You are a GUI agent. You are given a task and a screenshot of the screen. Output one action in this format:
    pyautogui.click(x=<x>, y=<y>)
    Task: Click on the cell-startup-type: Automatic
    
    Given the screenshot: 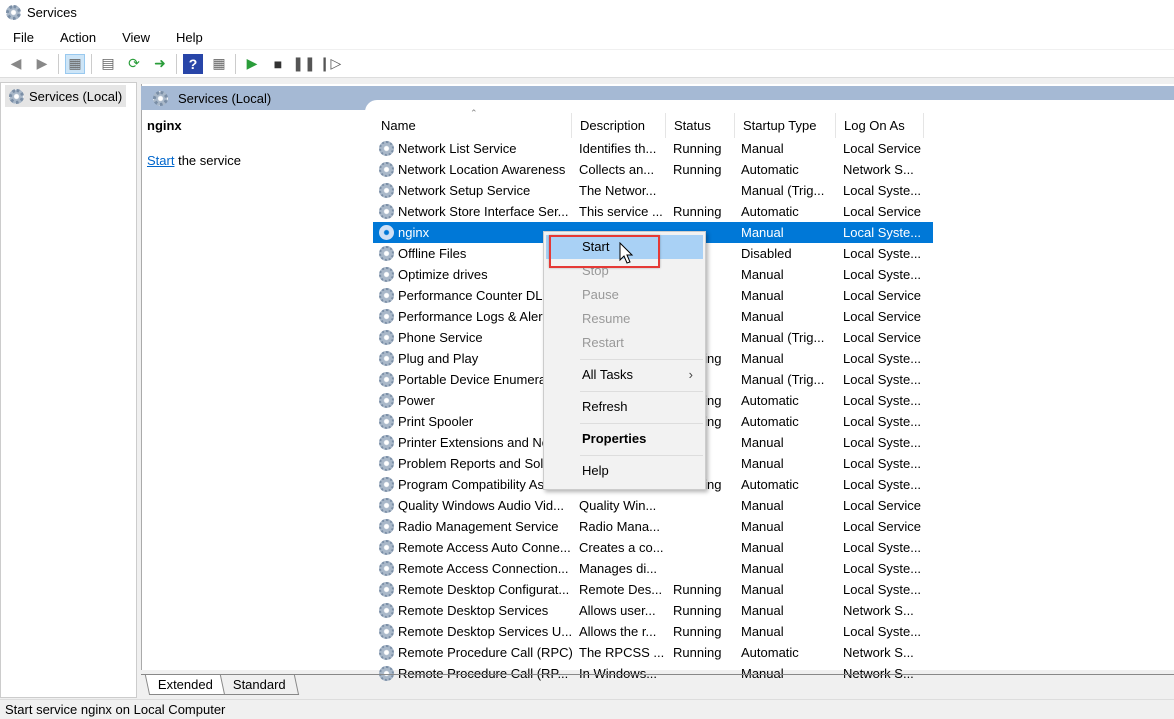 What is the action you would take?
    pyautogui.click(x=770, y=211)
    